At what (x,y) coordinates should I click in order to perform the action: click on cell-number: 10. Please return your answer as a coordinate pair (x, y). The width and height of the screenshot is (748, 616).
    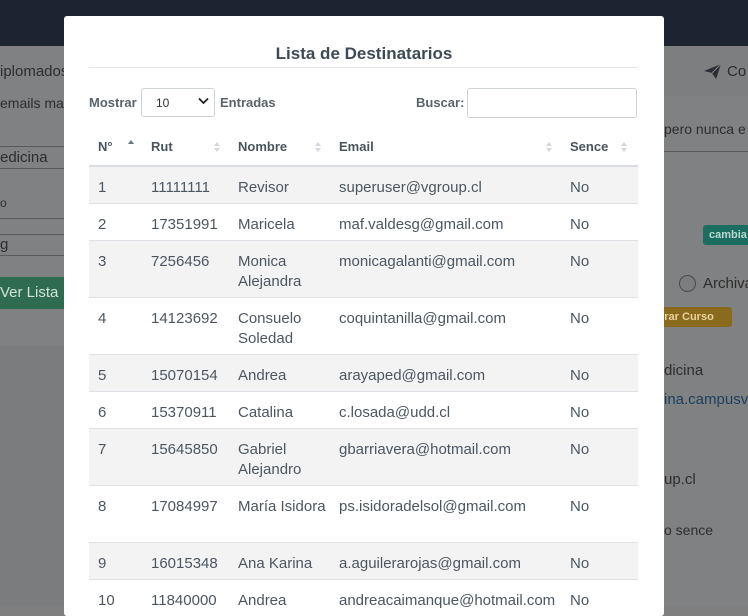
    Looking at the image, I should click on (106, 600).